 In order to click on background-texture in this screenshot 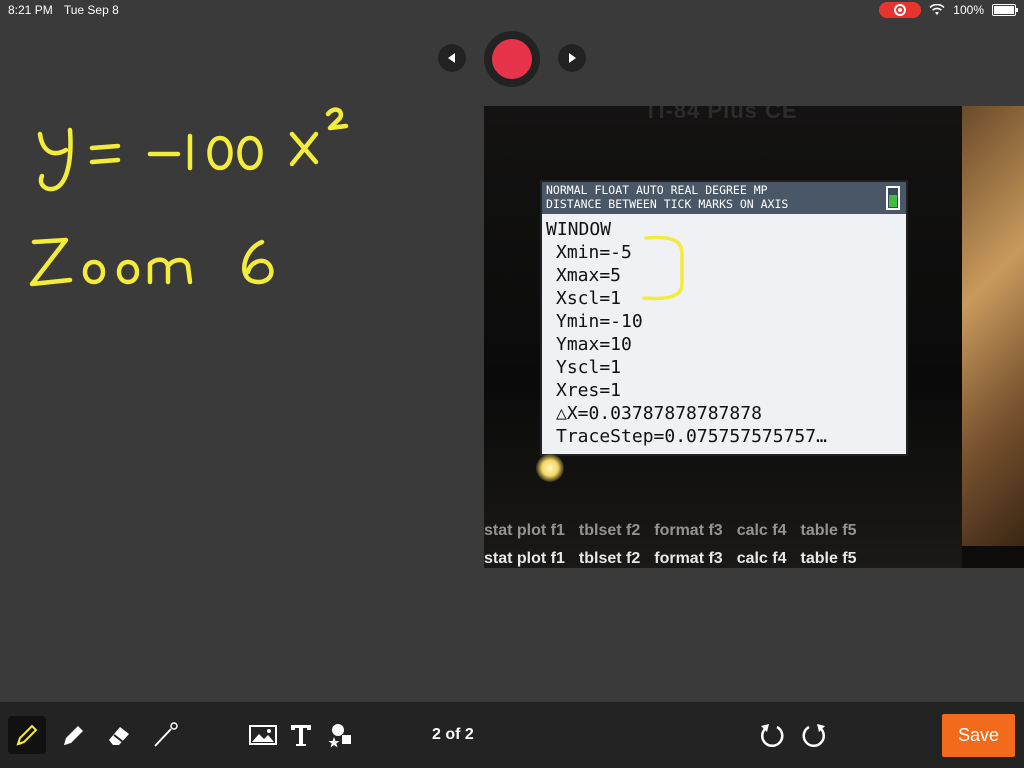, I will do `click(993, 326)`.